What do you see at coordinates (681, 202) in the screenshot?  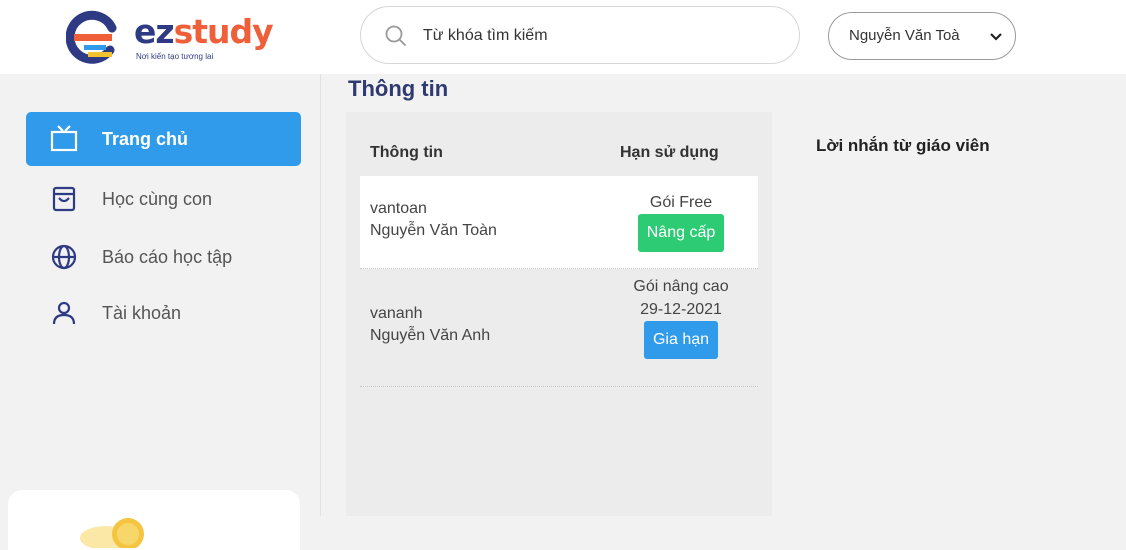 I see `plan-name: Gói Free` at bounding box center [681, 202].